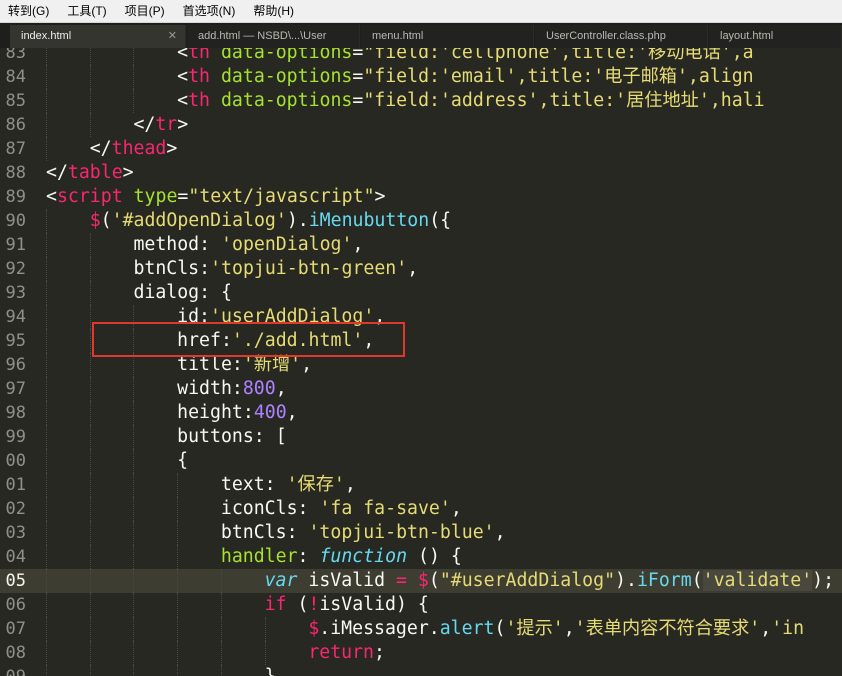 Image resolution: width=842 pixels, height=676 pixels. Describe the element at coordinates (15, 509) in the screenshot. I see `line-number: 02` at that location.